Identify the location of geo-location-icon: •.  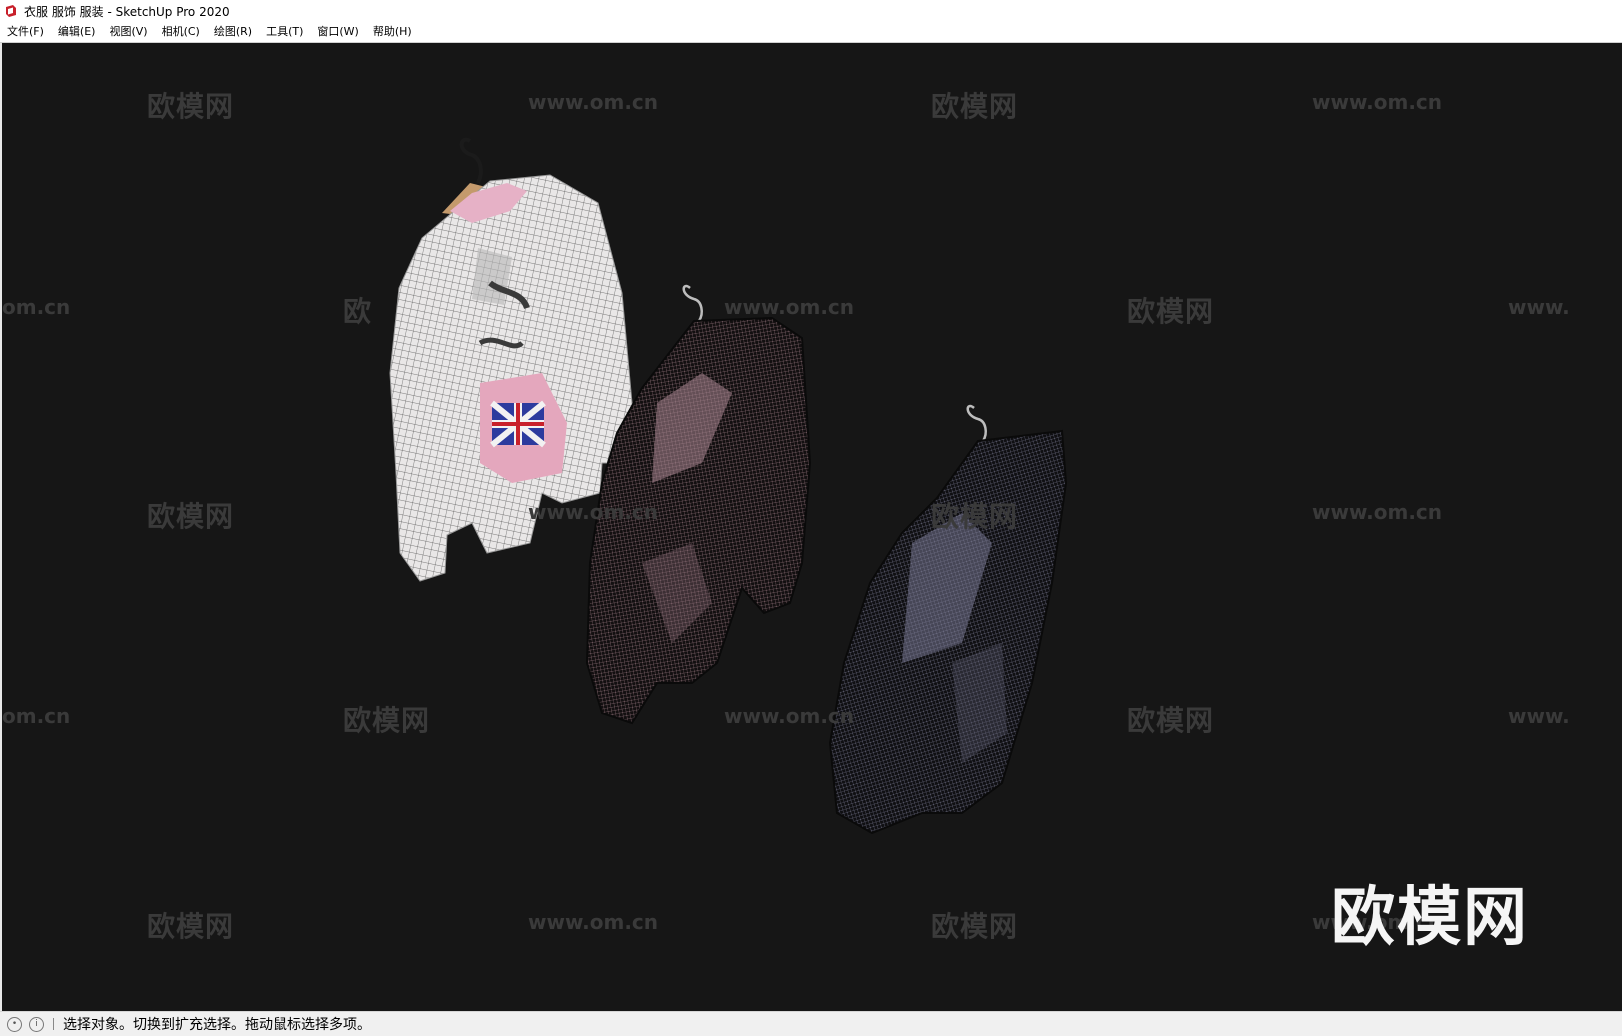
(14, 1024).